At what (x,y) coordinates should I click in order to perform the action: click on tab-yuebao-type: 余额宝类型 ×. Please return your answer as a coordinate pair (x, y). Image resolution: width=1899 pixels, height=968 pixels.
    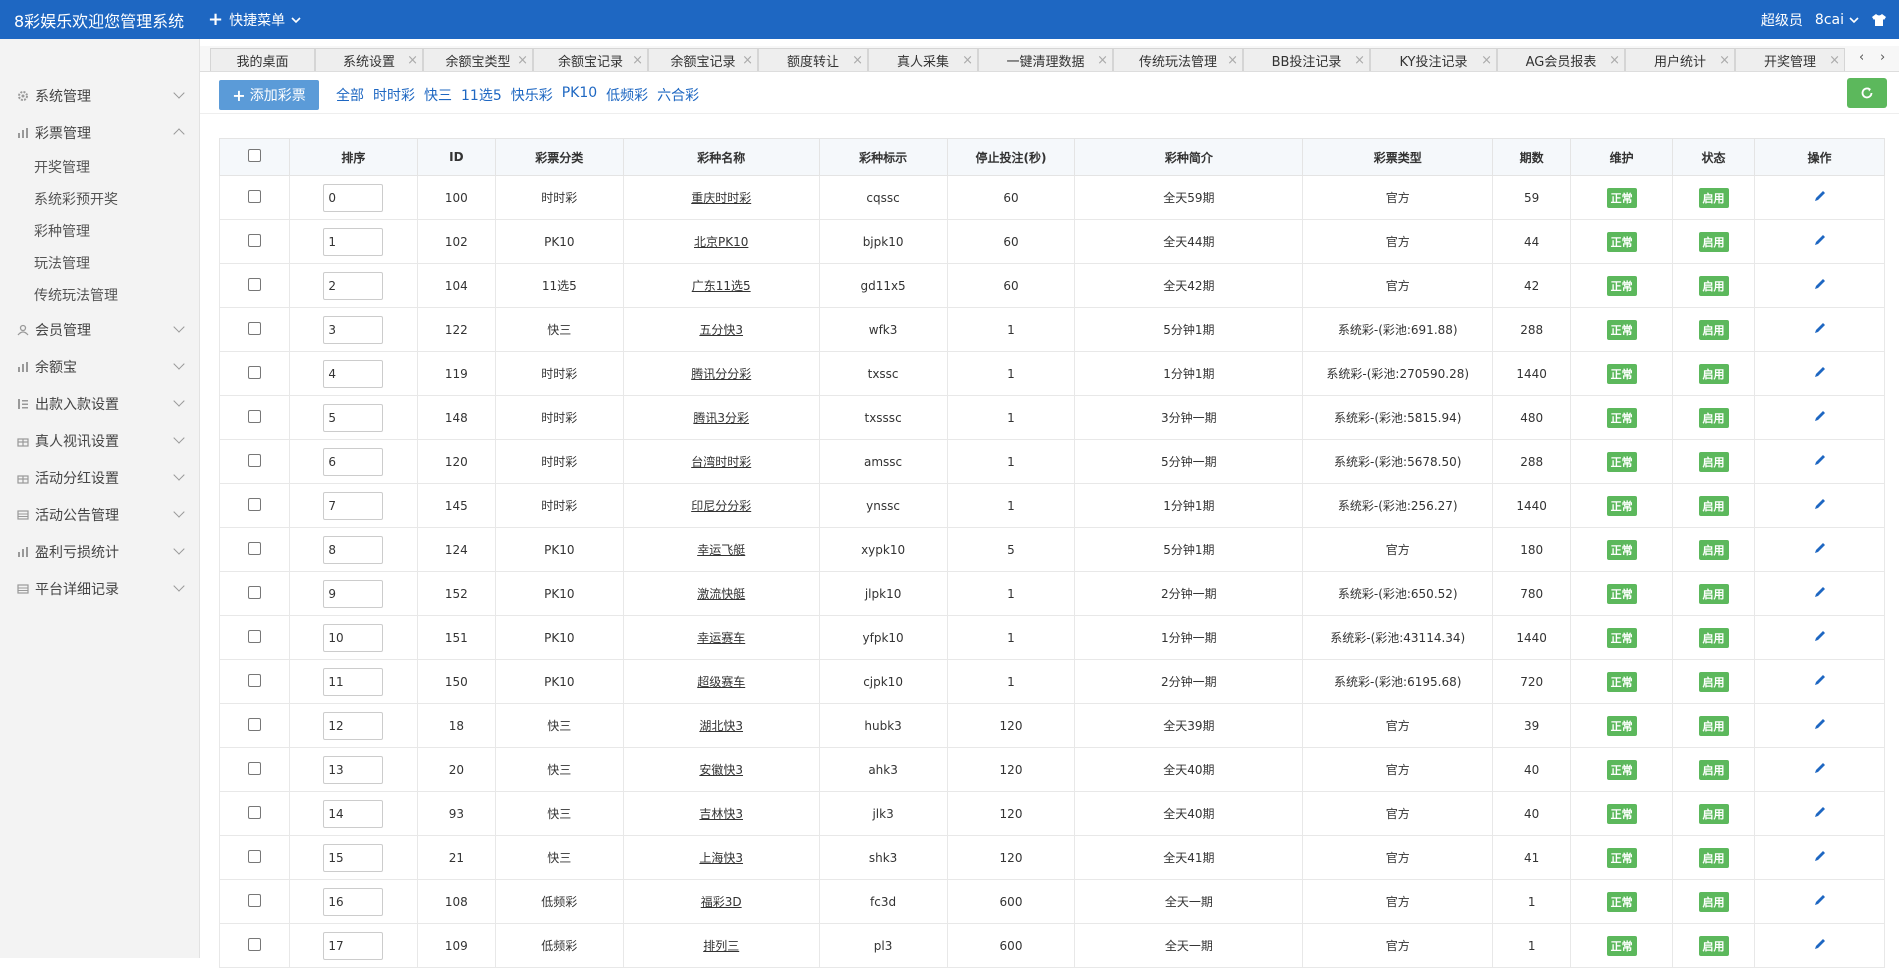
    Looking at the image, I should click on (478, 59).